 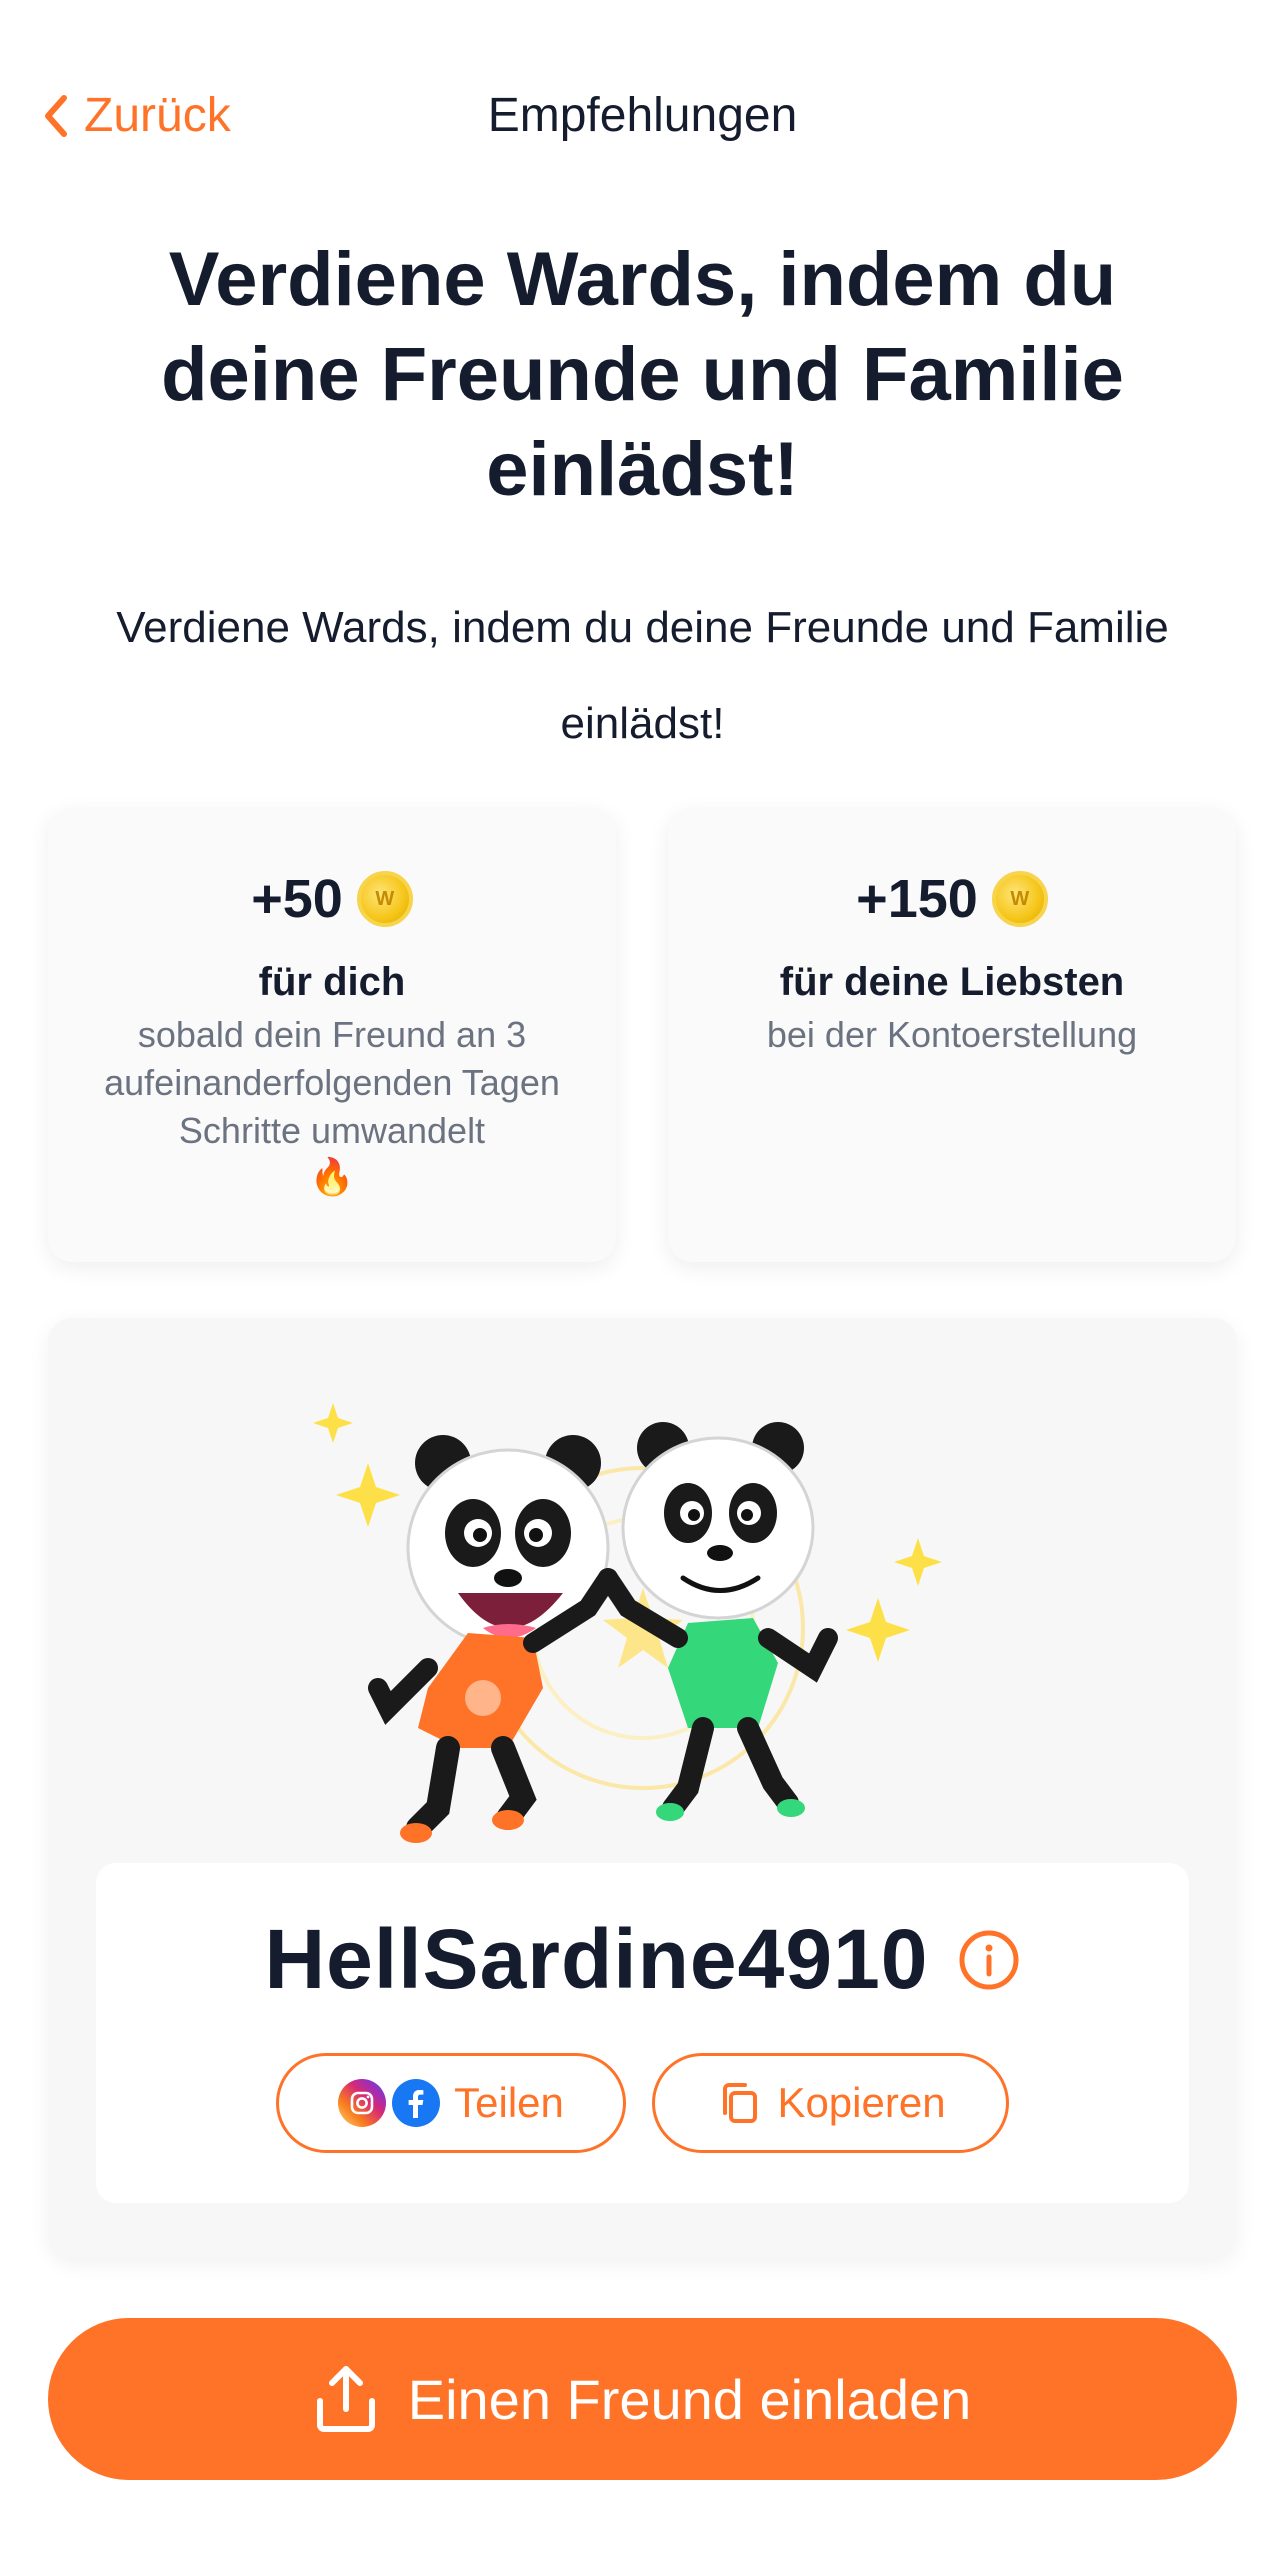 I want to click on referral-code: HellSardine4910, so click(x=596, y=1959).